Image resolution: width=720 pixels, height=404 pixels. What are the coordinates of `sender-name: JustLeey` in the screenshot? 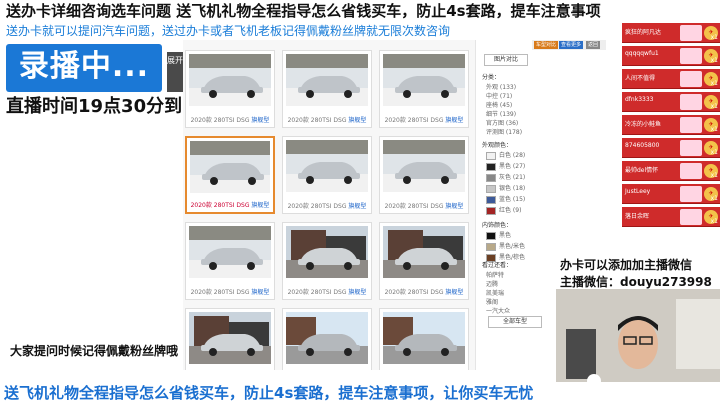 It's located at (638, 191).